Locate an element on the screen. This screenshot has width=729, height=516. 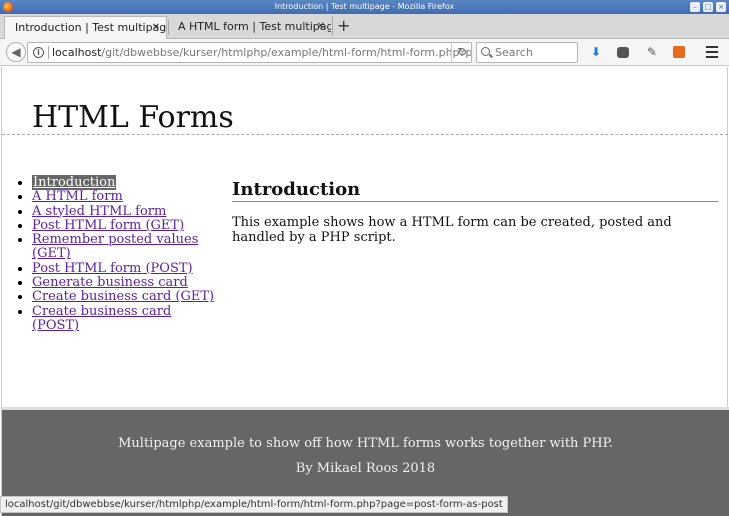
nav-item: Post HTML form (GET) is located at coordinates (124, 225).